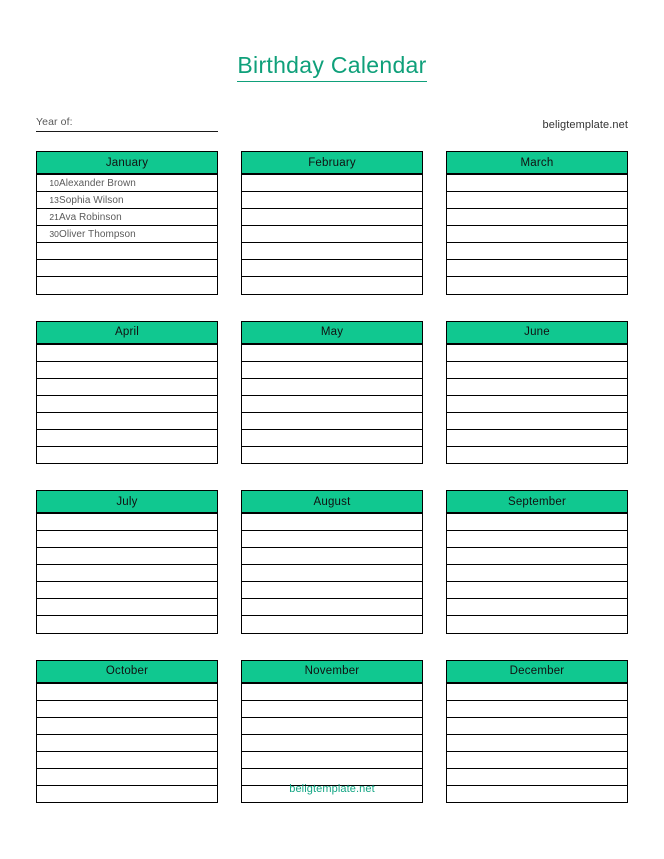  Describe the element at coordinates (48, 183) in the screenshot. I see `entry-date-cell: 10` at that location.